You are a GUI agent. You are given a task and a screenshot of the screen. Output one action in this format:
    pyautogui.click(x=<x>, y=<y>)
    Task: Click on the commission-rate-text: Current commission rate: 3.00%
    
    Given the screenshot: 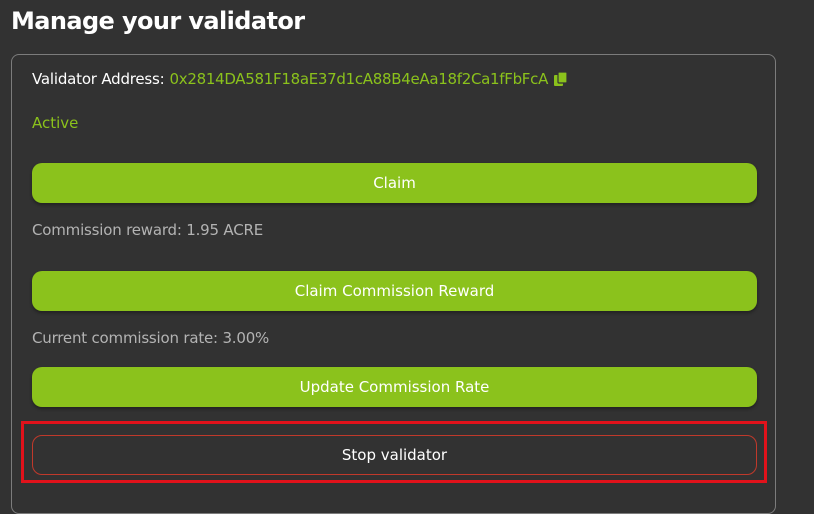 What is the action you would take?
    pyautogui.click(x=151, y=338)
    